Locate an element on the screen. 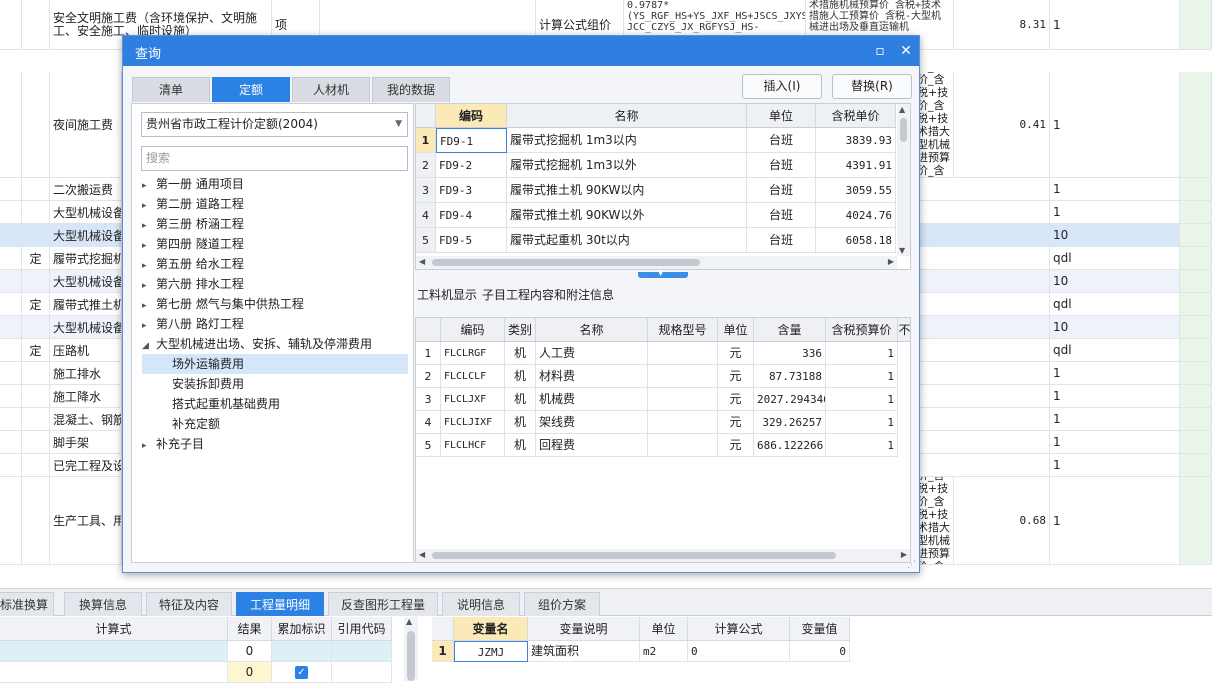 The width and height of the screenshot is (1212, 683). maximize-icon: ▫ is located at coordinates (880, 51).